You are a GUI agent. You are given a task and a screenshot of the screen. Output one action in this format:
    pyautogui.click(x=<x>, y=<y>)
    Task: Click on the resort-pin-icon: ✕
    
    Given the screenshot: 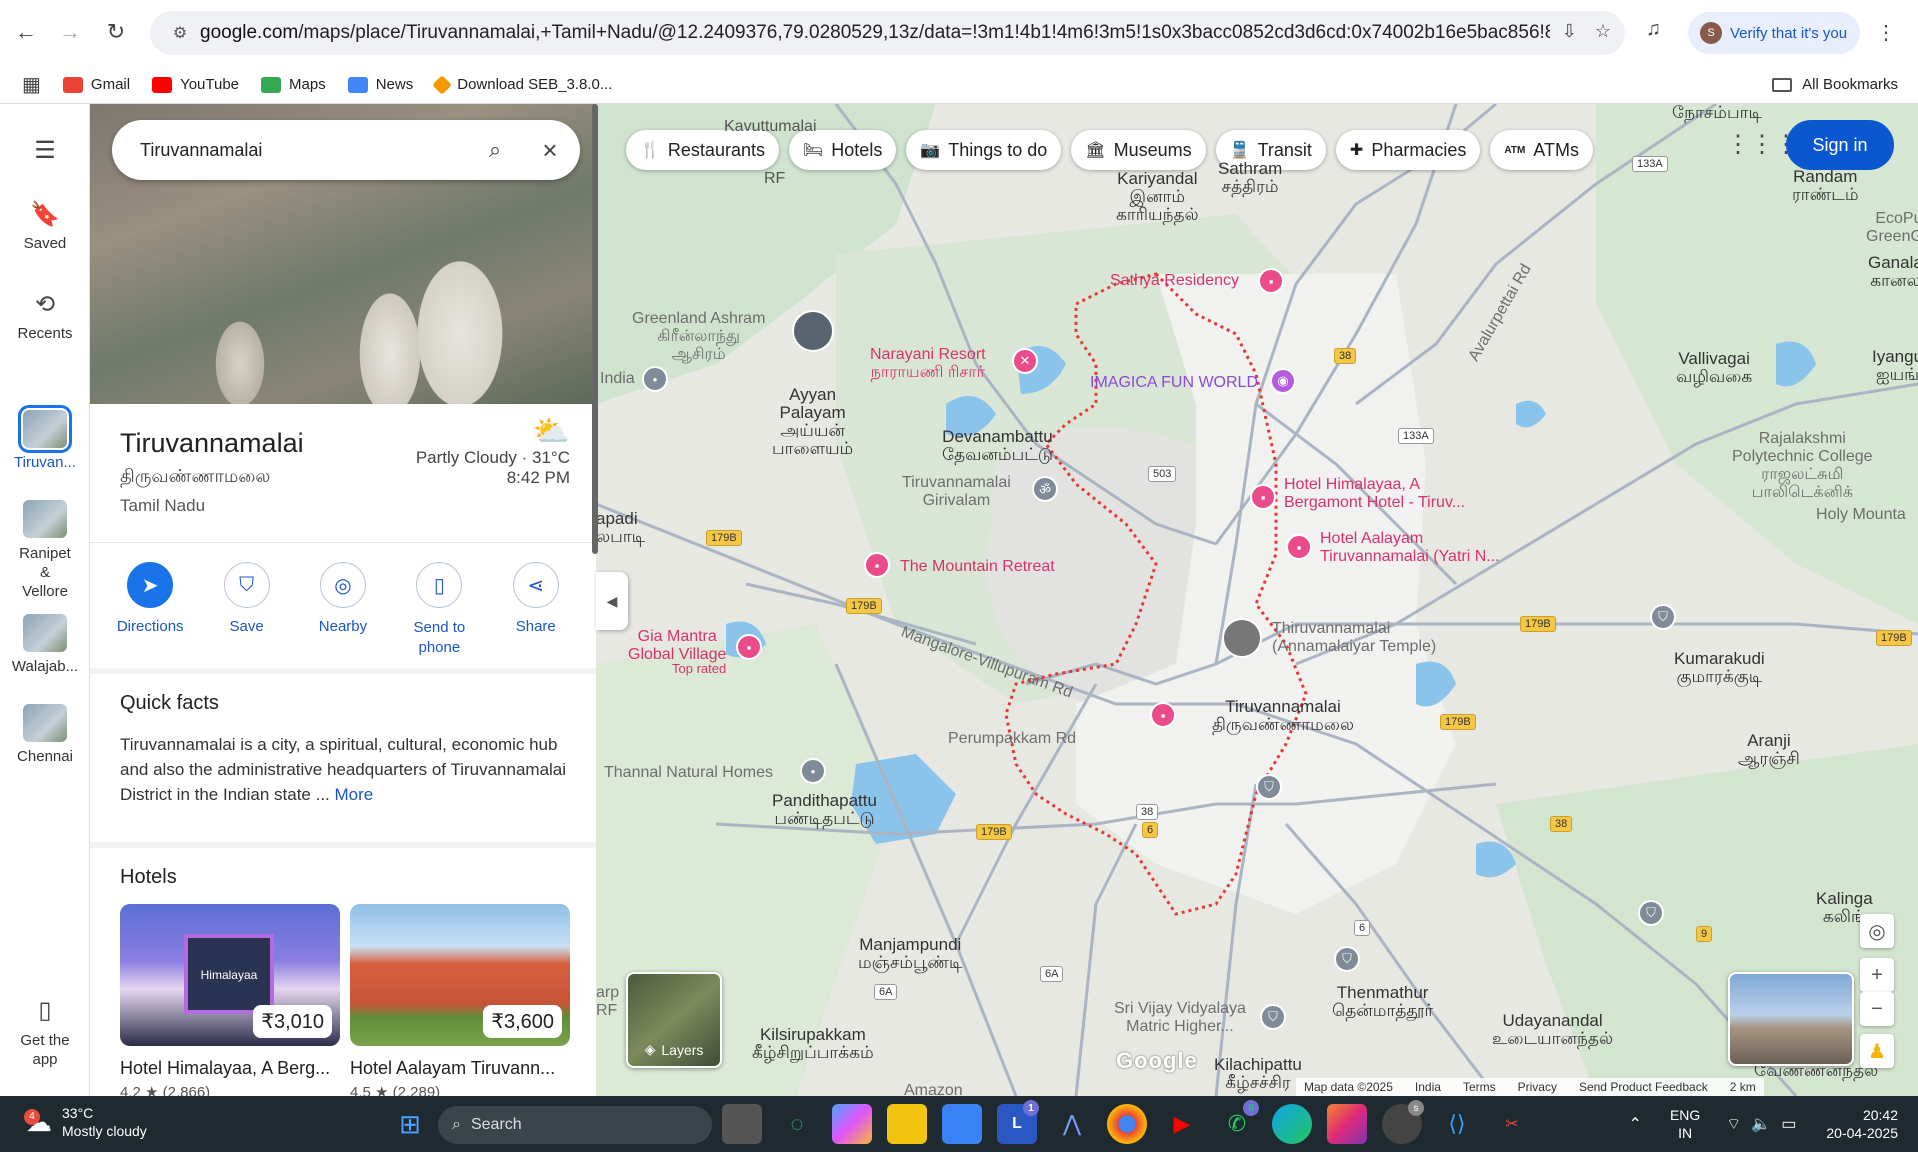 What is the action you would take?
    pyautogui.click(x=1025, y=361)
    